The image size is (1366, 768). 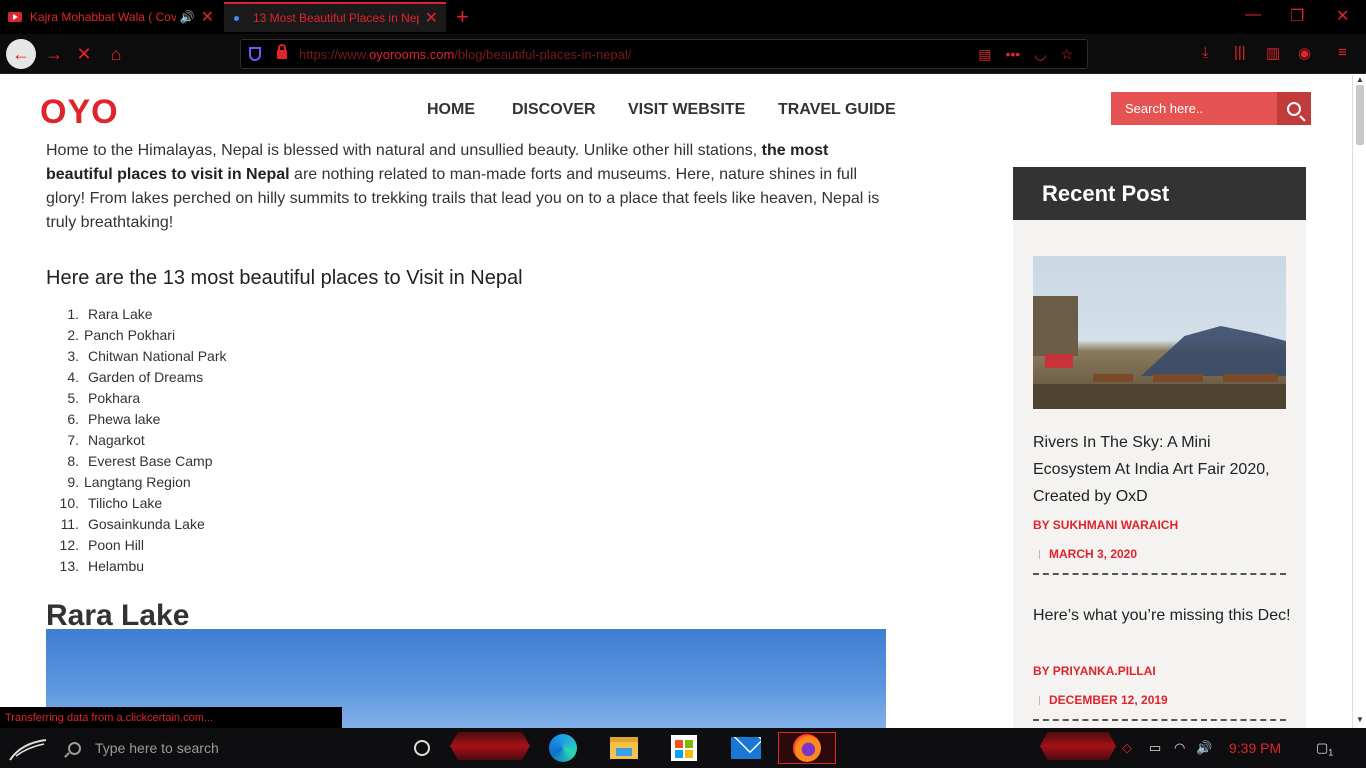 I want to click on mail-app, so click(x=746, y=748).